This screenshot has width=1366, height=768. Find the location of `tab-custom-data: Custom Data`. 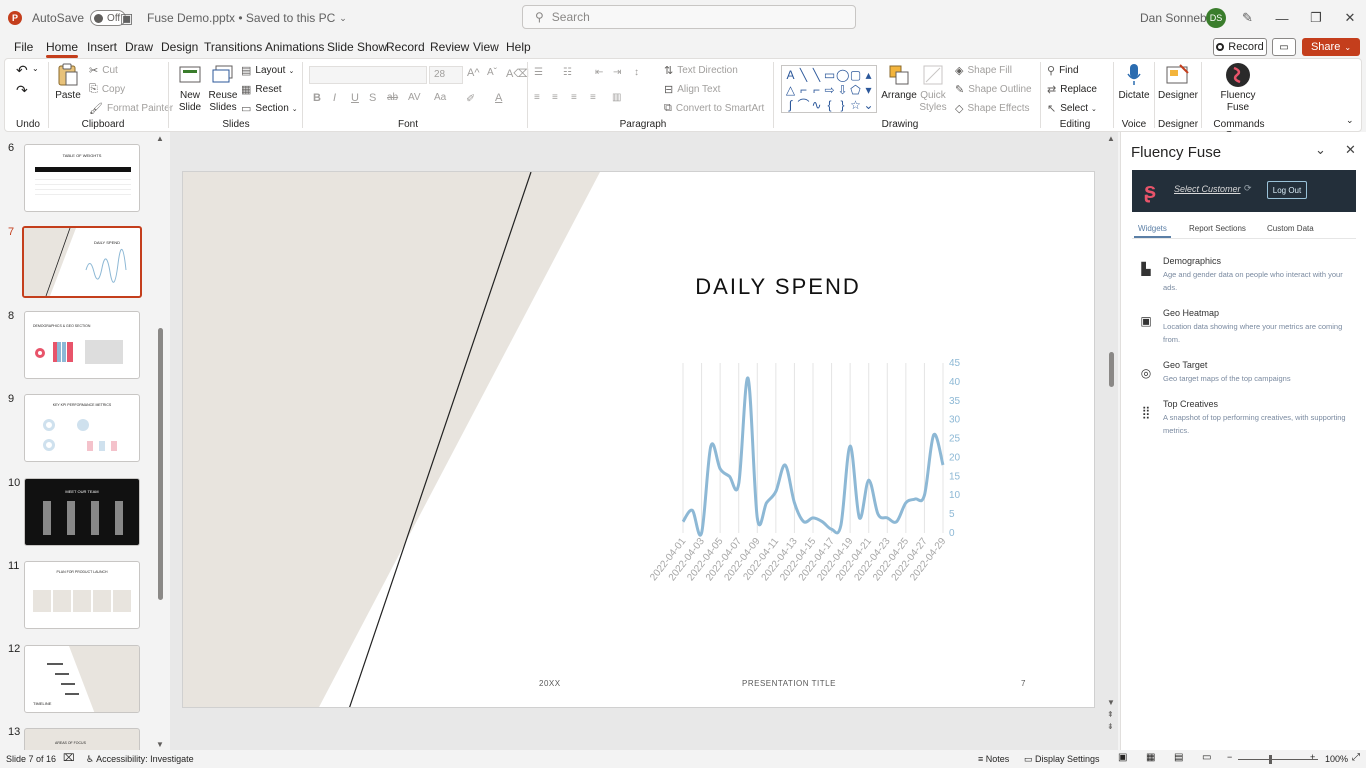

tab-custom-data: Custom Data is located at coordinates (1290, 228).